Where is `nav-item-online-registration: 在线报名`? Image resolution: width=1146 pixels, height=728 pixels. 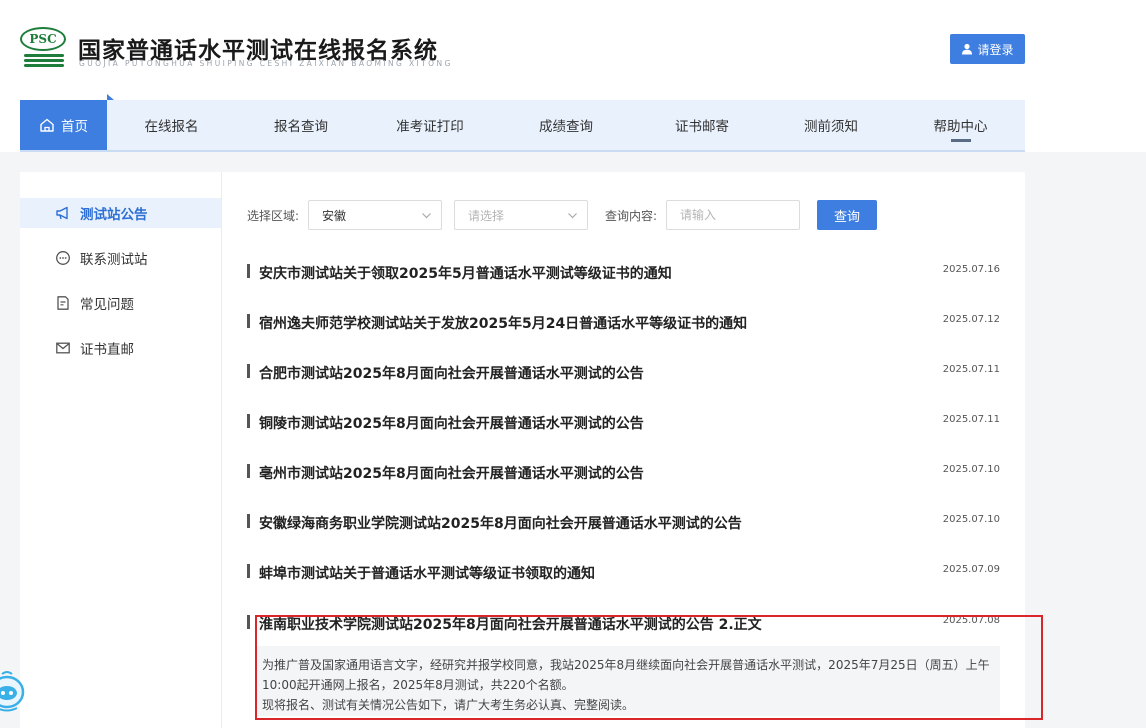 nav-item-online-registration: 在线报名 is located at coordinates (171, 125).